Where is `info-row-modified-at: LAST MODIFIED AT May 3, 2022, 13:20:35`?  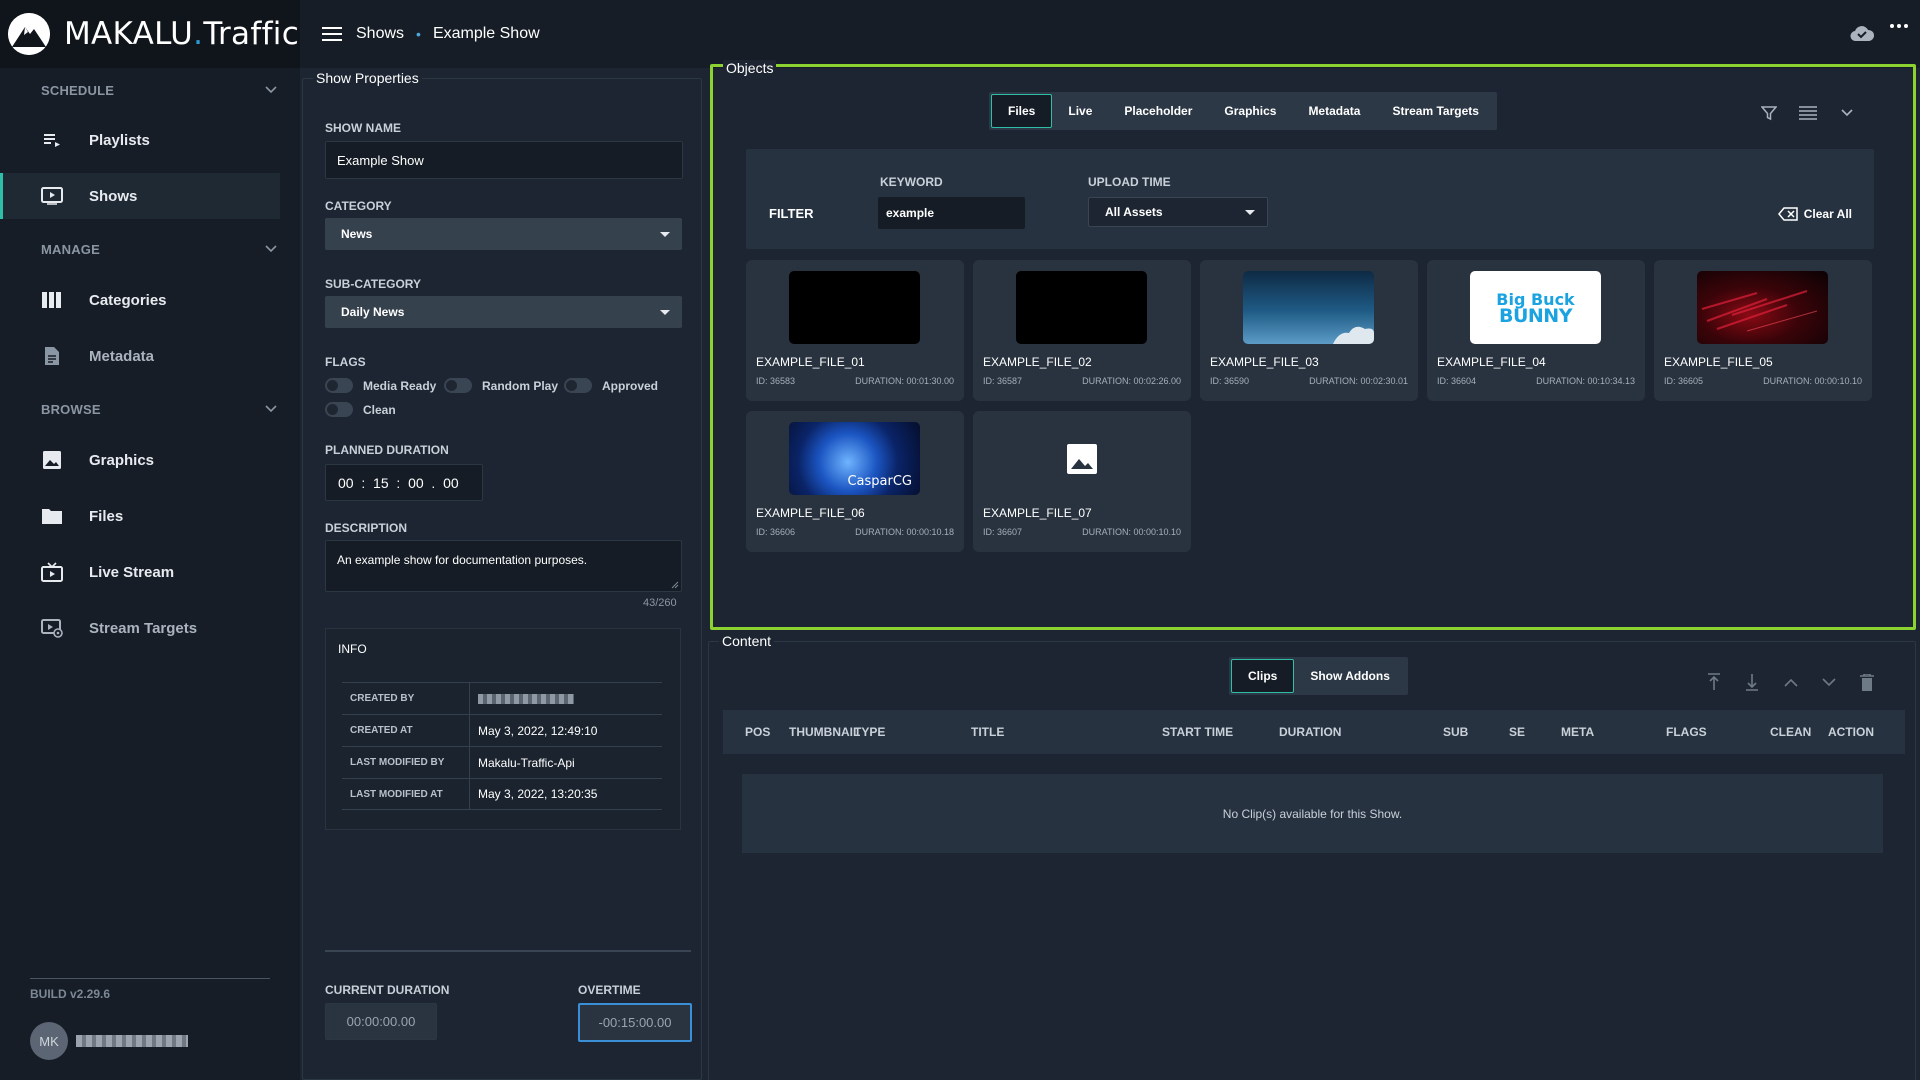 info-row-modified-at: LAST MODIFIED AT May 3, 2022, 13:20:35 is located at coordinates (502, 794).